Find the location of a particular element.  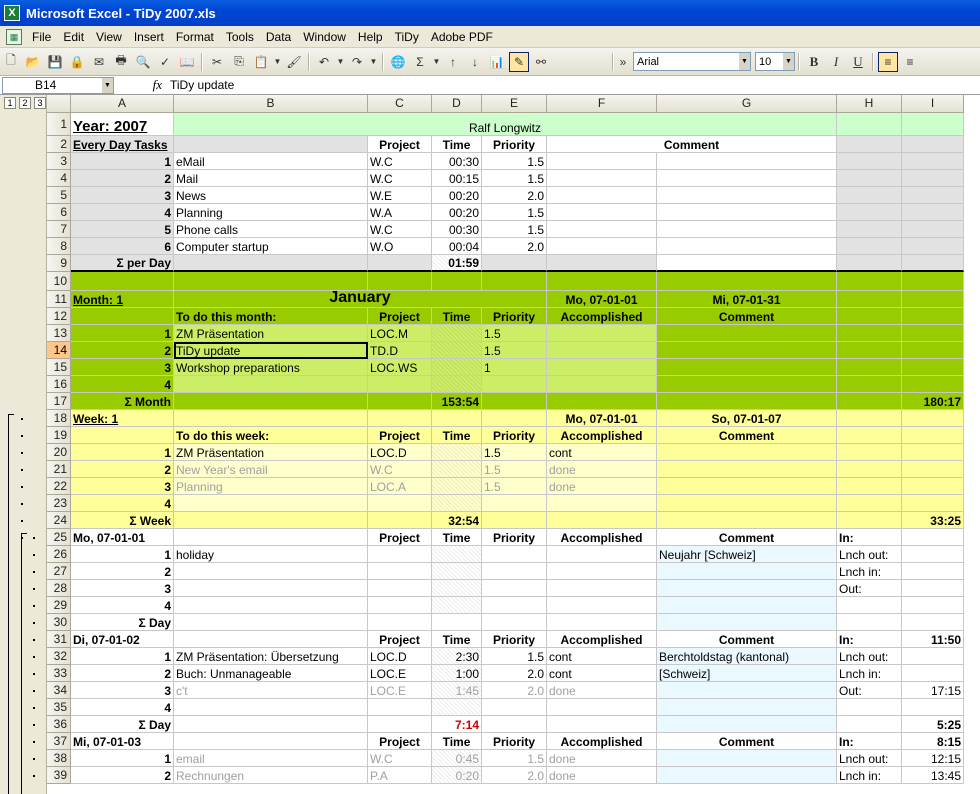

cell-C24 is located at coordinates (400, 520).